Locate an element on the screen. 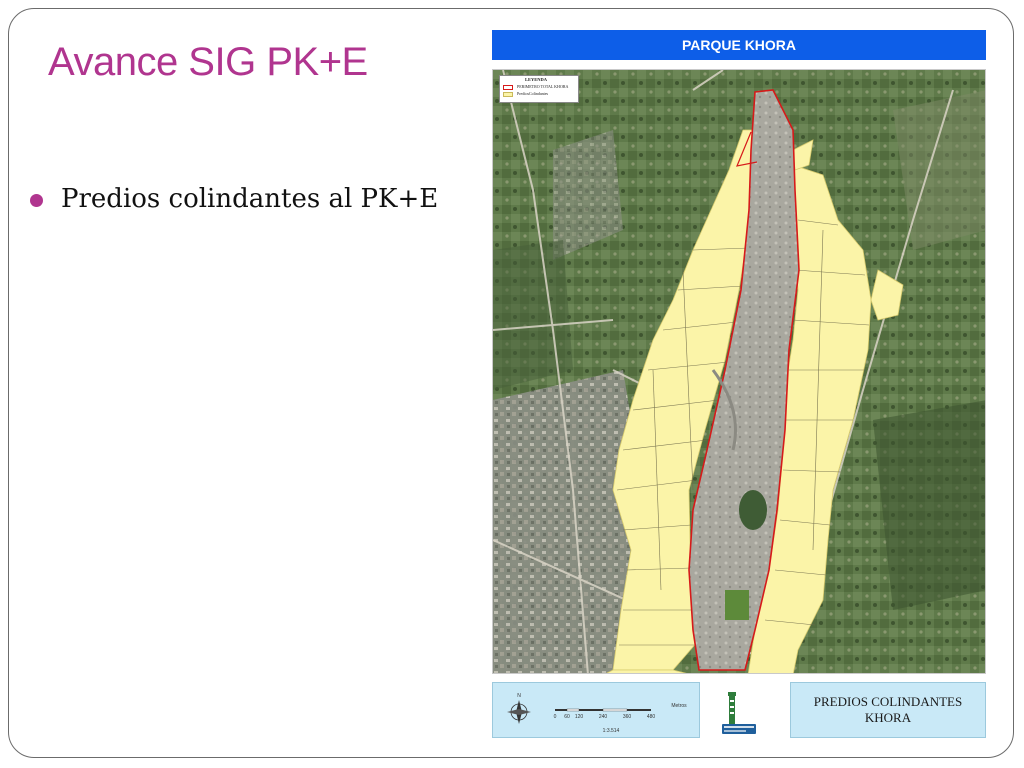  perimeter-swatch-icon is located at coordinates (508, 87).